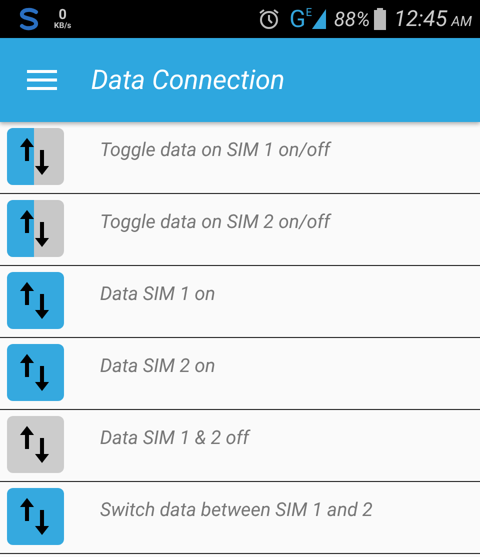  What do you see at coordinates (188, 80) in the screenshot?
I see `app-title: Data Connection` at bounding box center [188, 80].